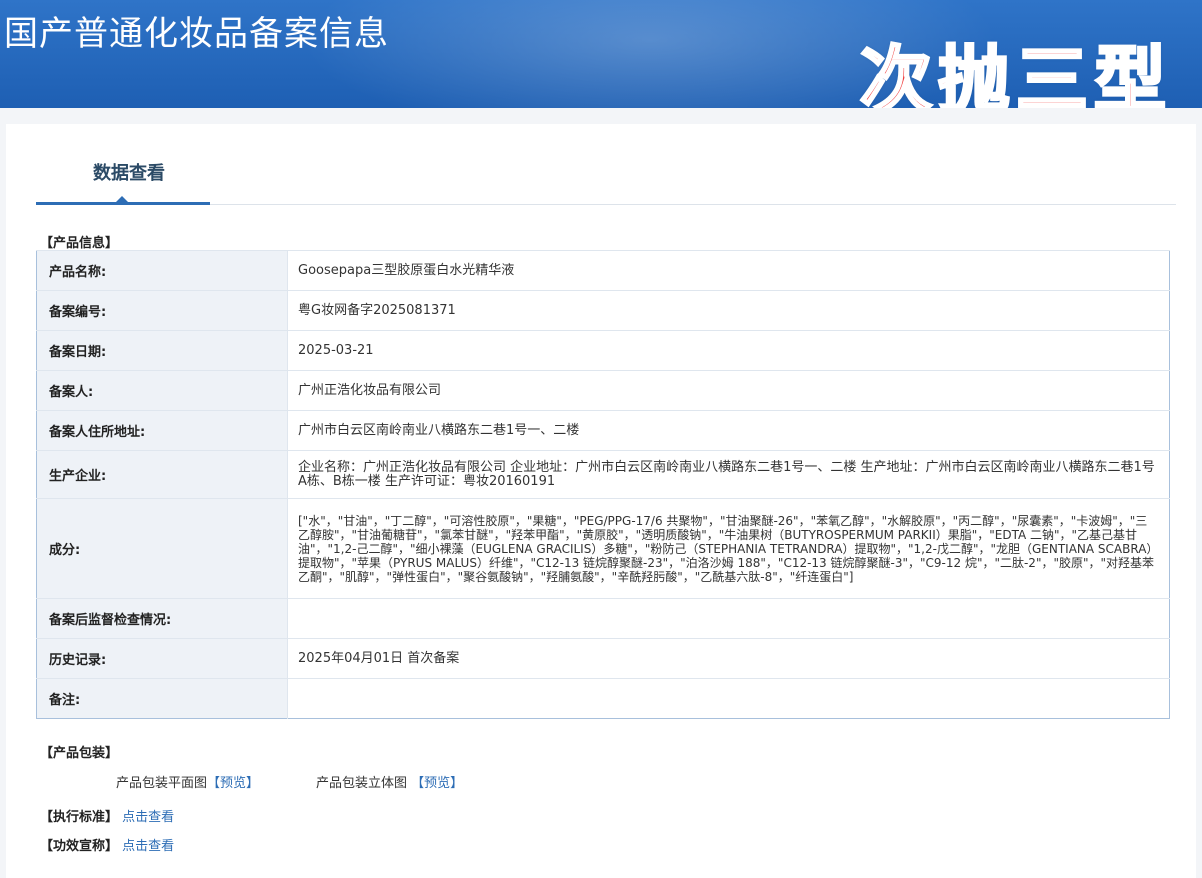 The width and height of the screenshot is (1202, 878). Describe the element at coordinates (162, 350) in the screenshot. I see `row-label: 备案日期:` at that location.